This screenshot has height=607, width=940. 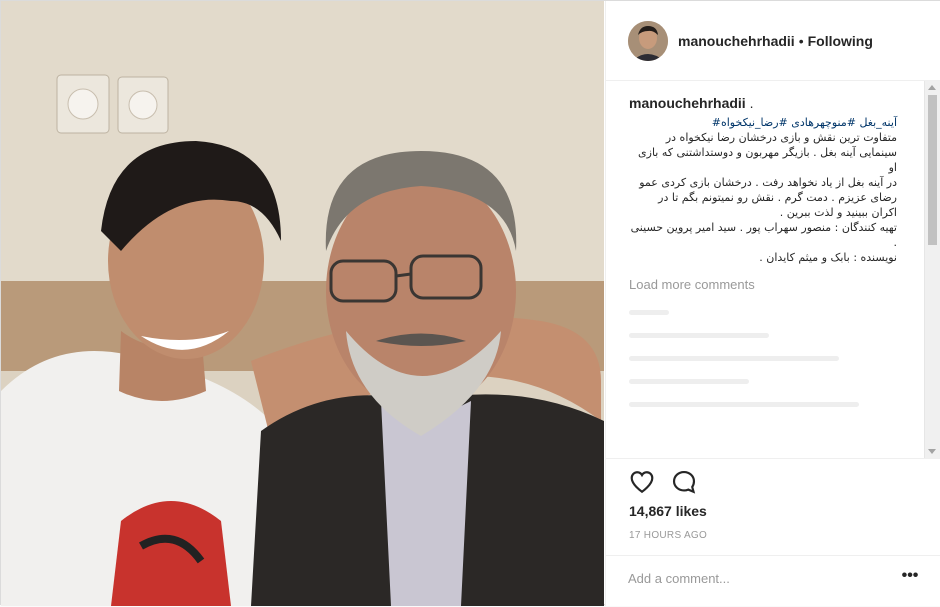 I want to click on post-timestamp: 17 HOURS AGO, so click(x=668, y=535).